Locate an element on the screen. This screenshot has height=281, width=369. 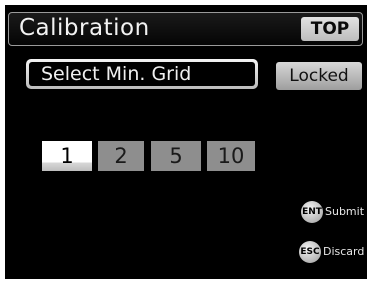
grid-option-10: 10 is located at coordinates (231, 156).